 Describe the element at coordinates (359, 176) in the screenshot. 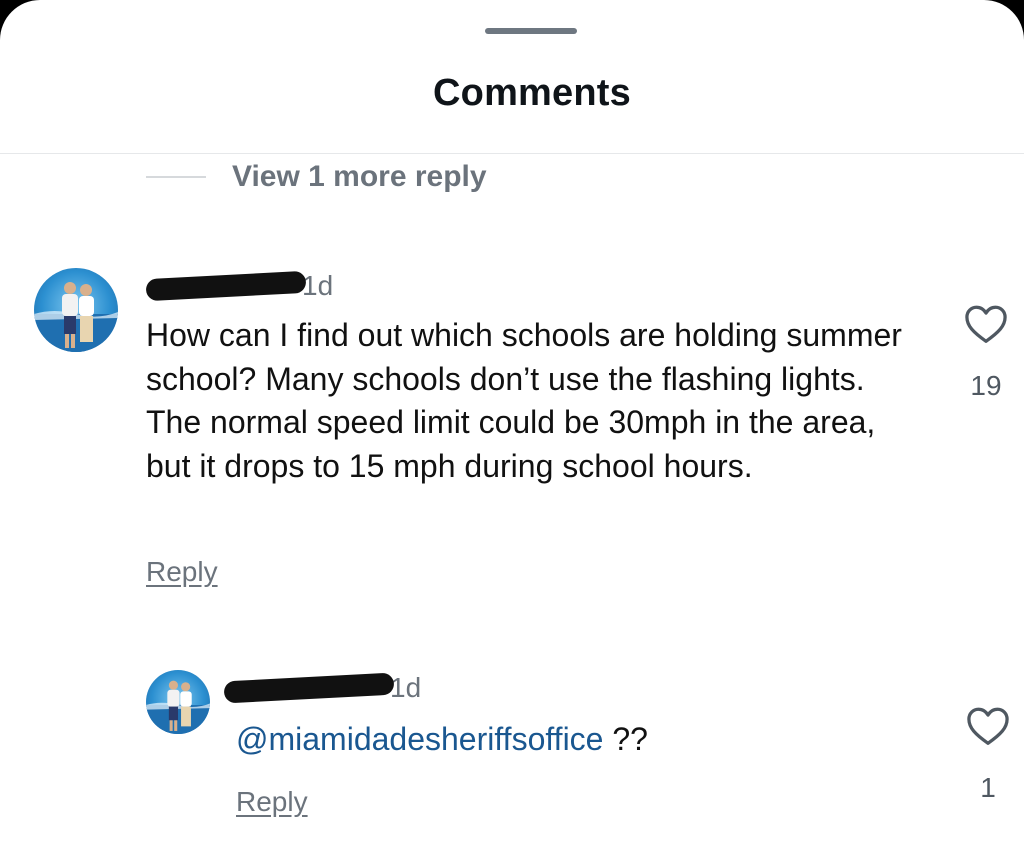

I see `view-more-replies-label: View 1 more reply` at that location.